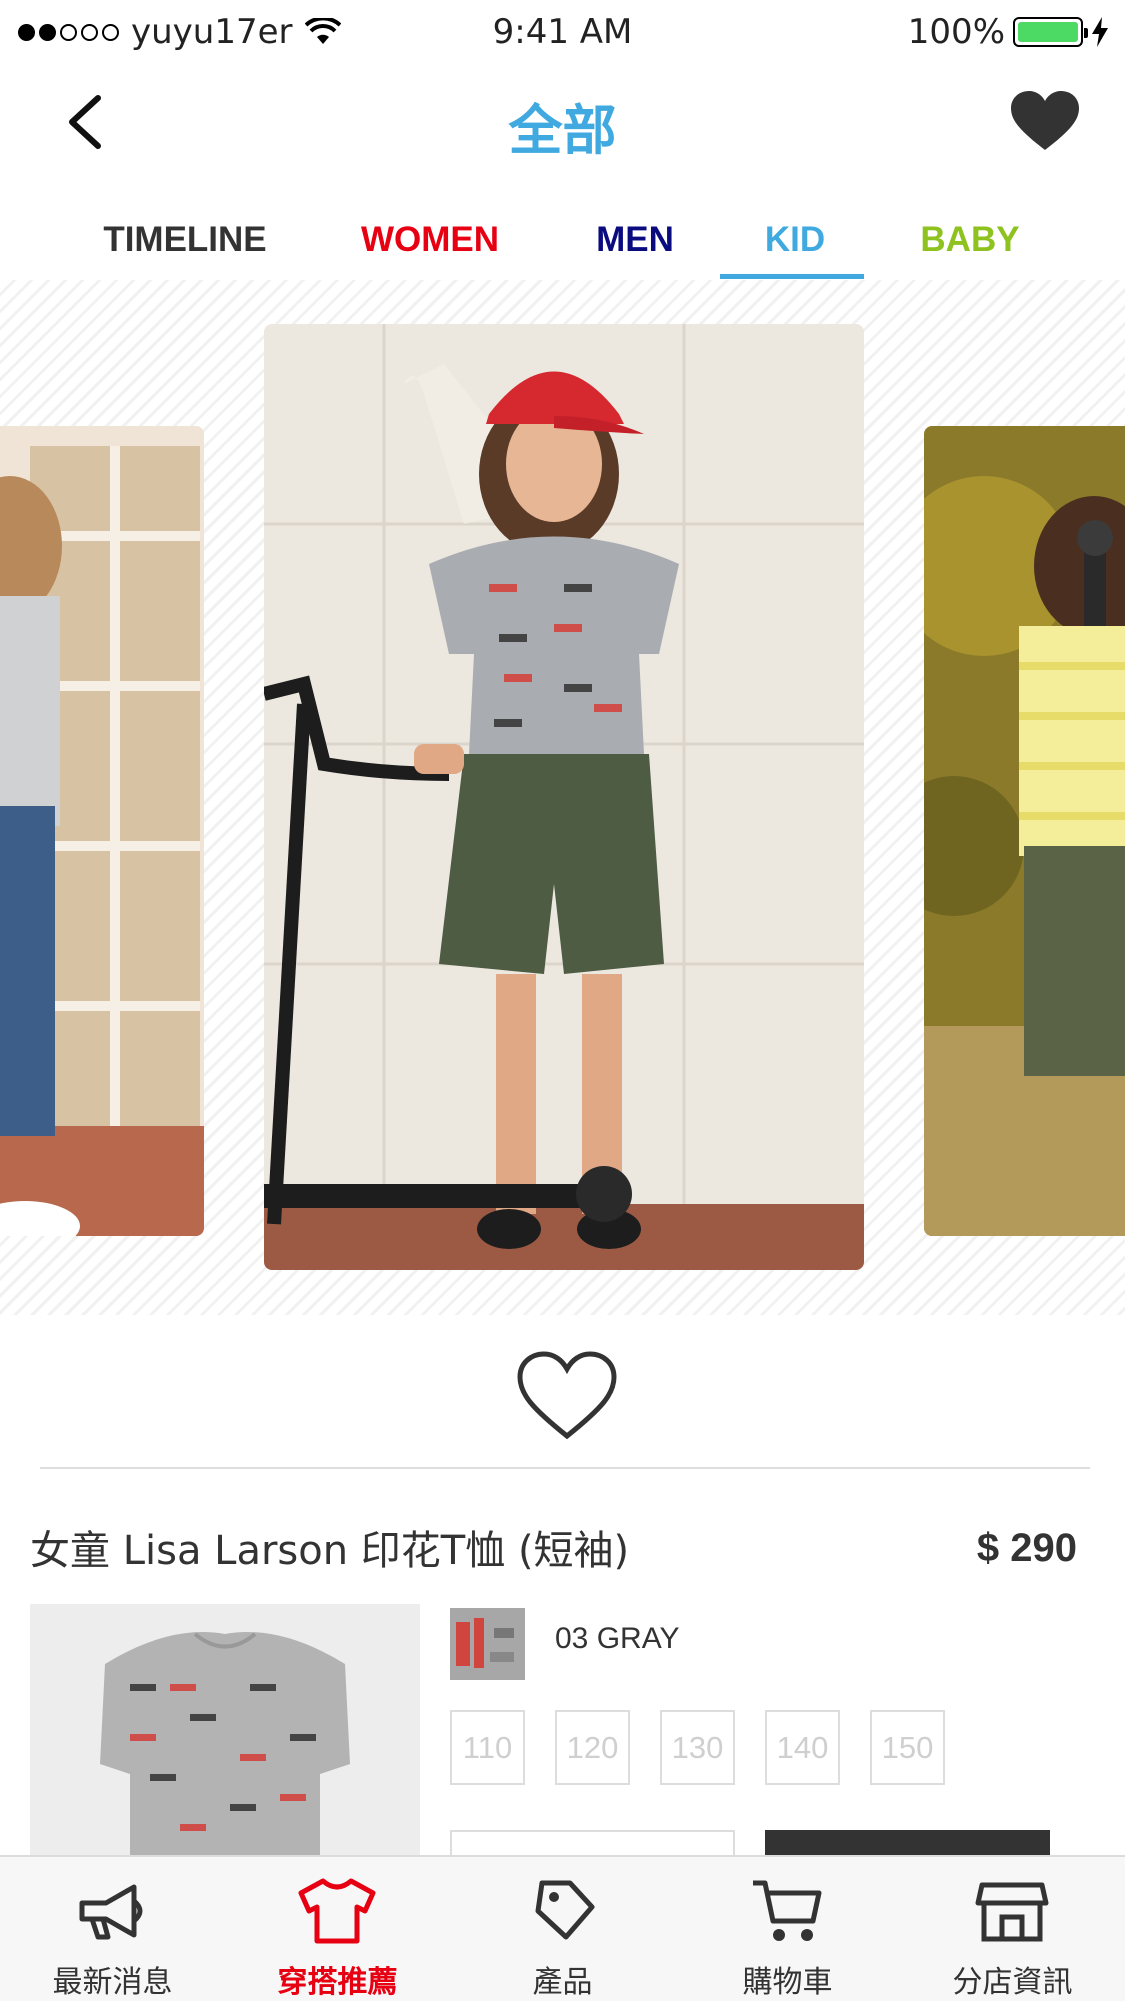  Describe the element at coordinates (562, 1982) in the screenshot. I see `tabbar-label: 產品` at that location.